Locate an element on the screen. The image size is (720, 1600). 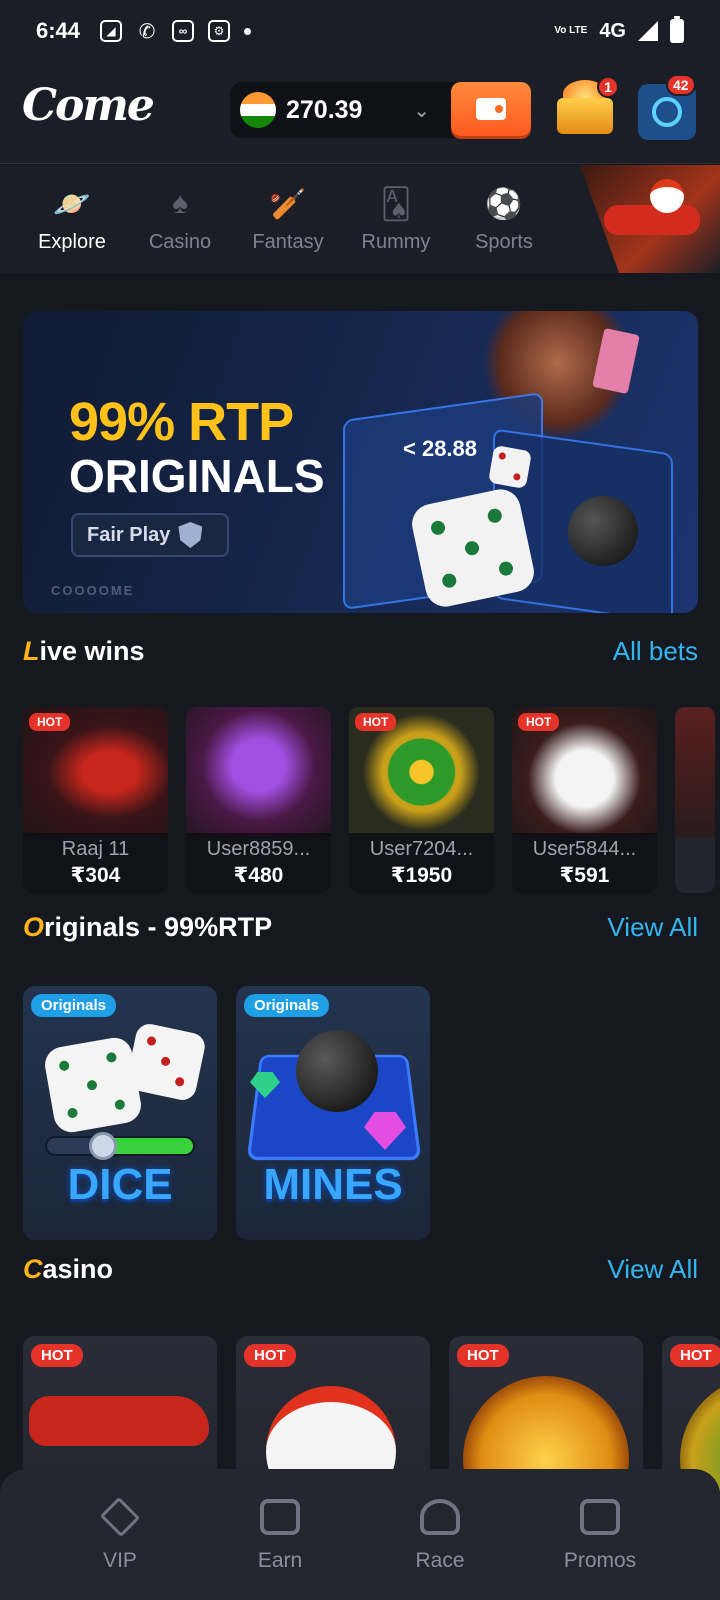
all-bets-link: All bets is located at coordinates (655, 651).